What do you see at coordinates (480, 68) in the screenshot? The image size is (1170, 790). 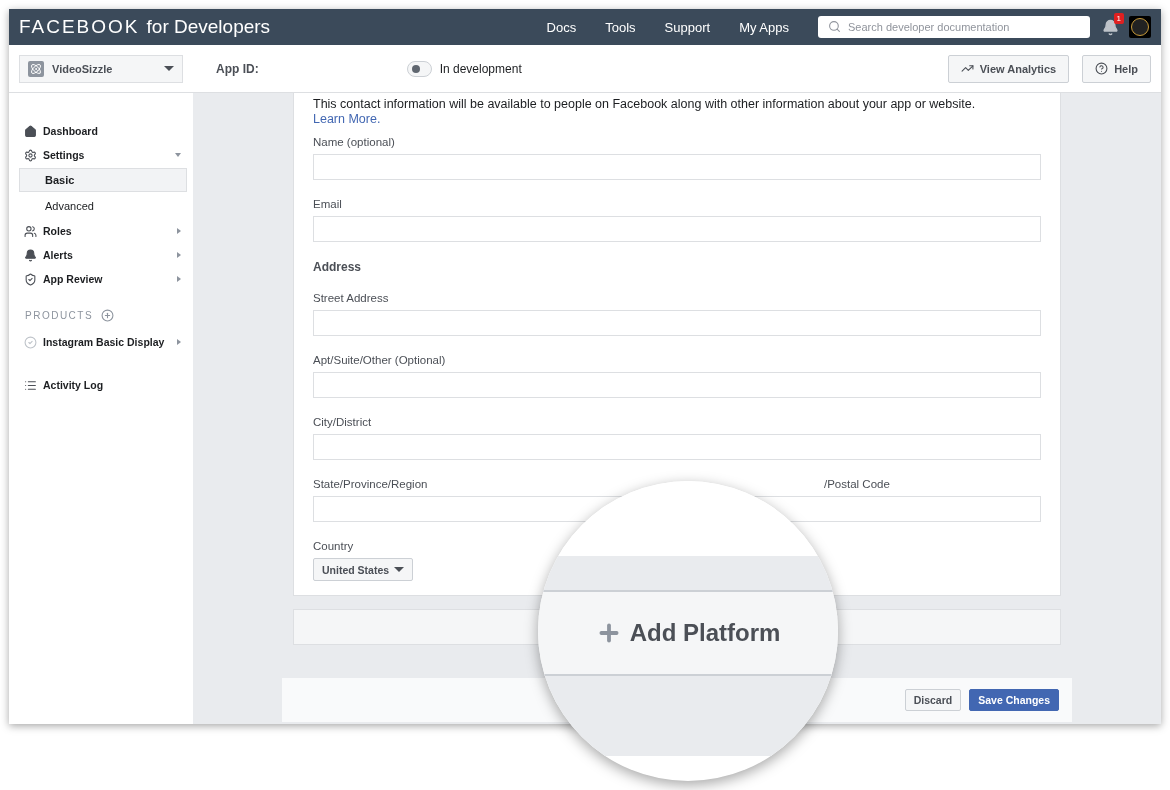 I see `toggle-label: In development` at bounding box center [480, 68].